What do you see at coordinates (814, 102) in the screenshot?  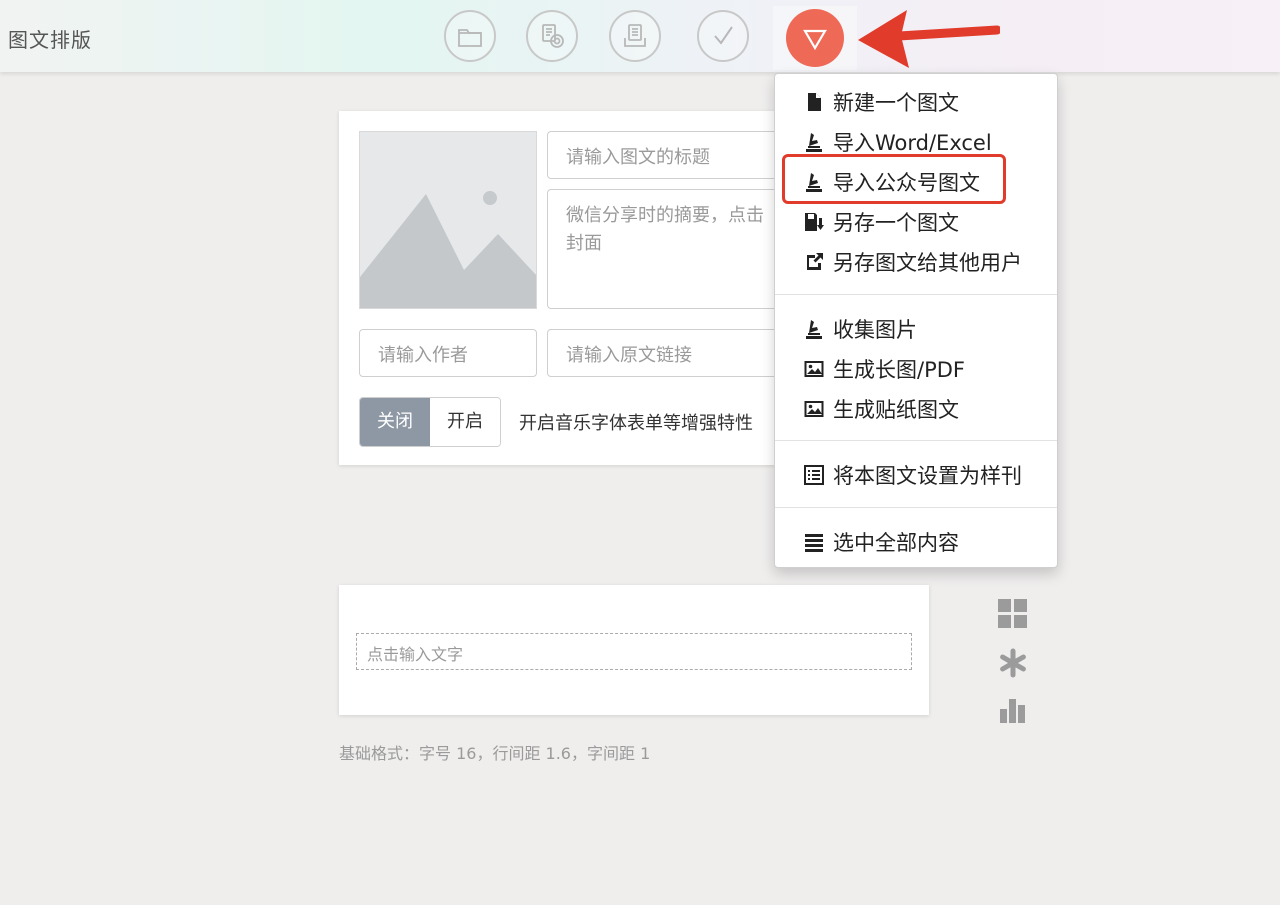 I see `file-icon` at bounding box center [814, 102].